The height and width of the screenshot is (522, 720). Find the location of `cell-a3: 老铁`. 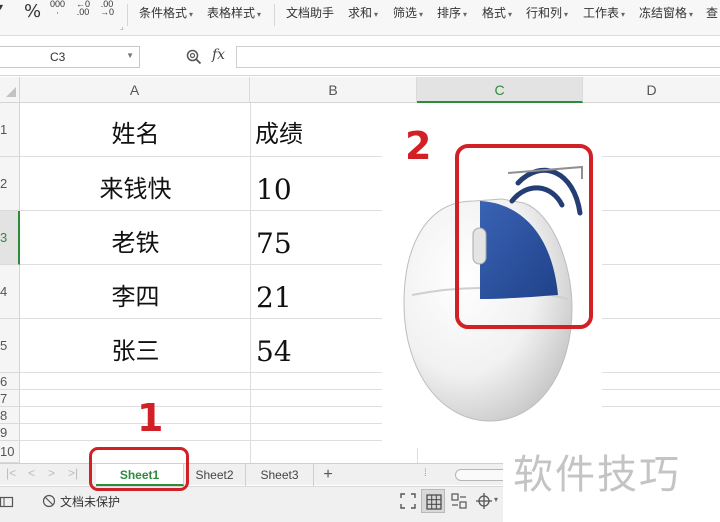

cell-a3: 老铁 is located at coordinates (135, 240).